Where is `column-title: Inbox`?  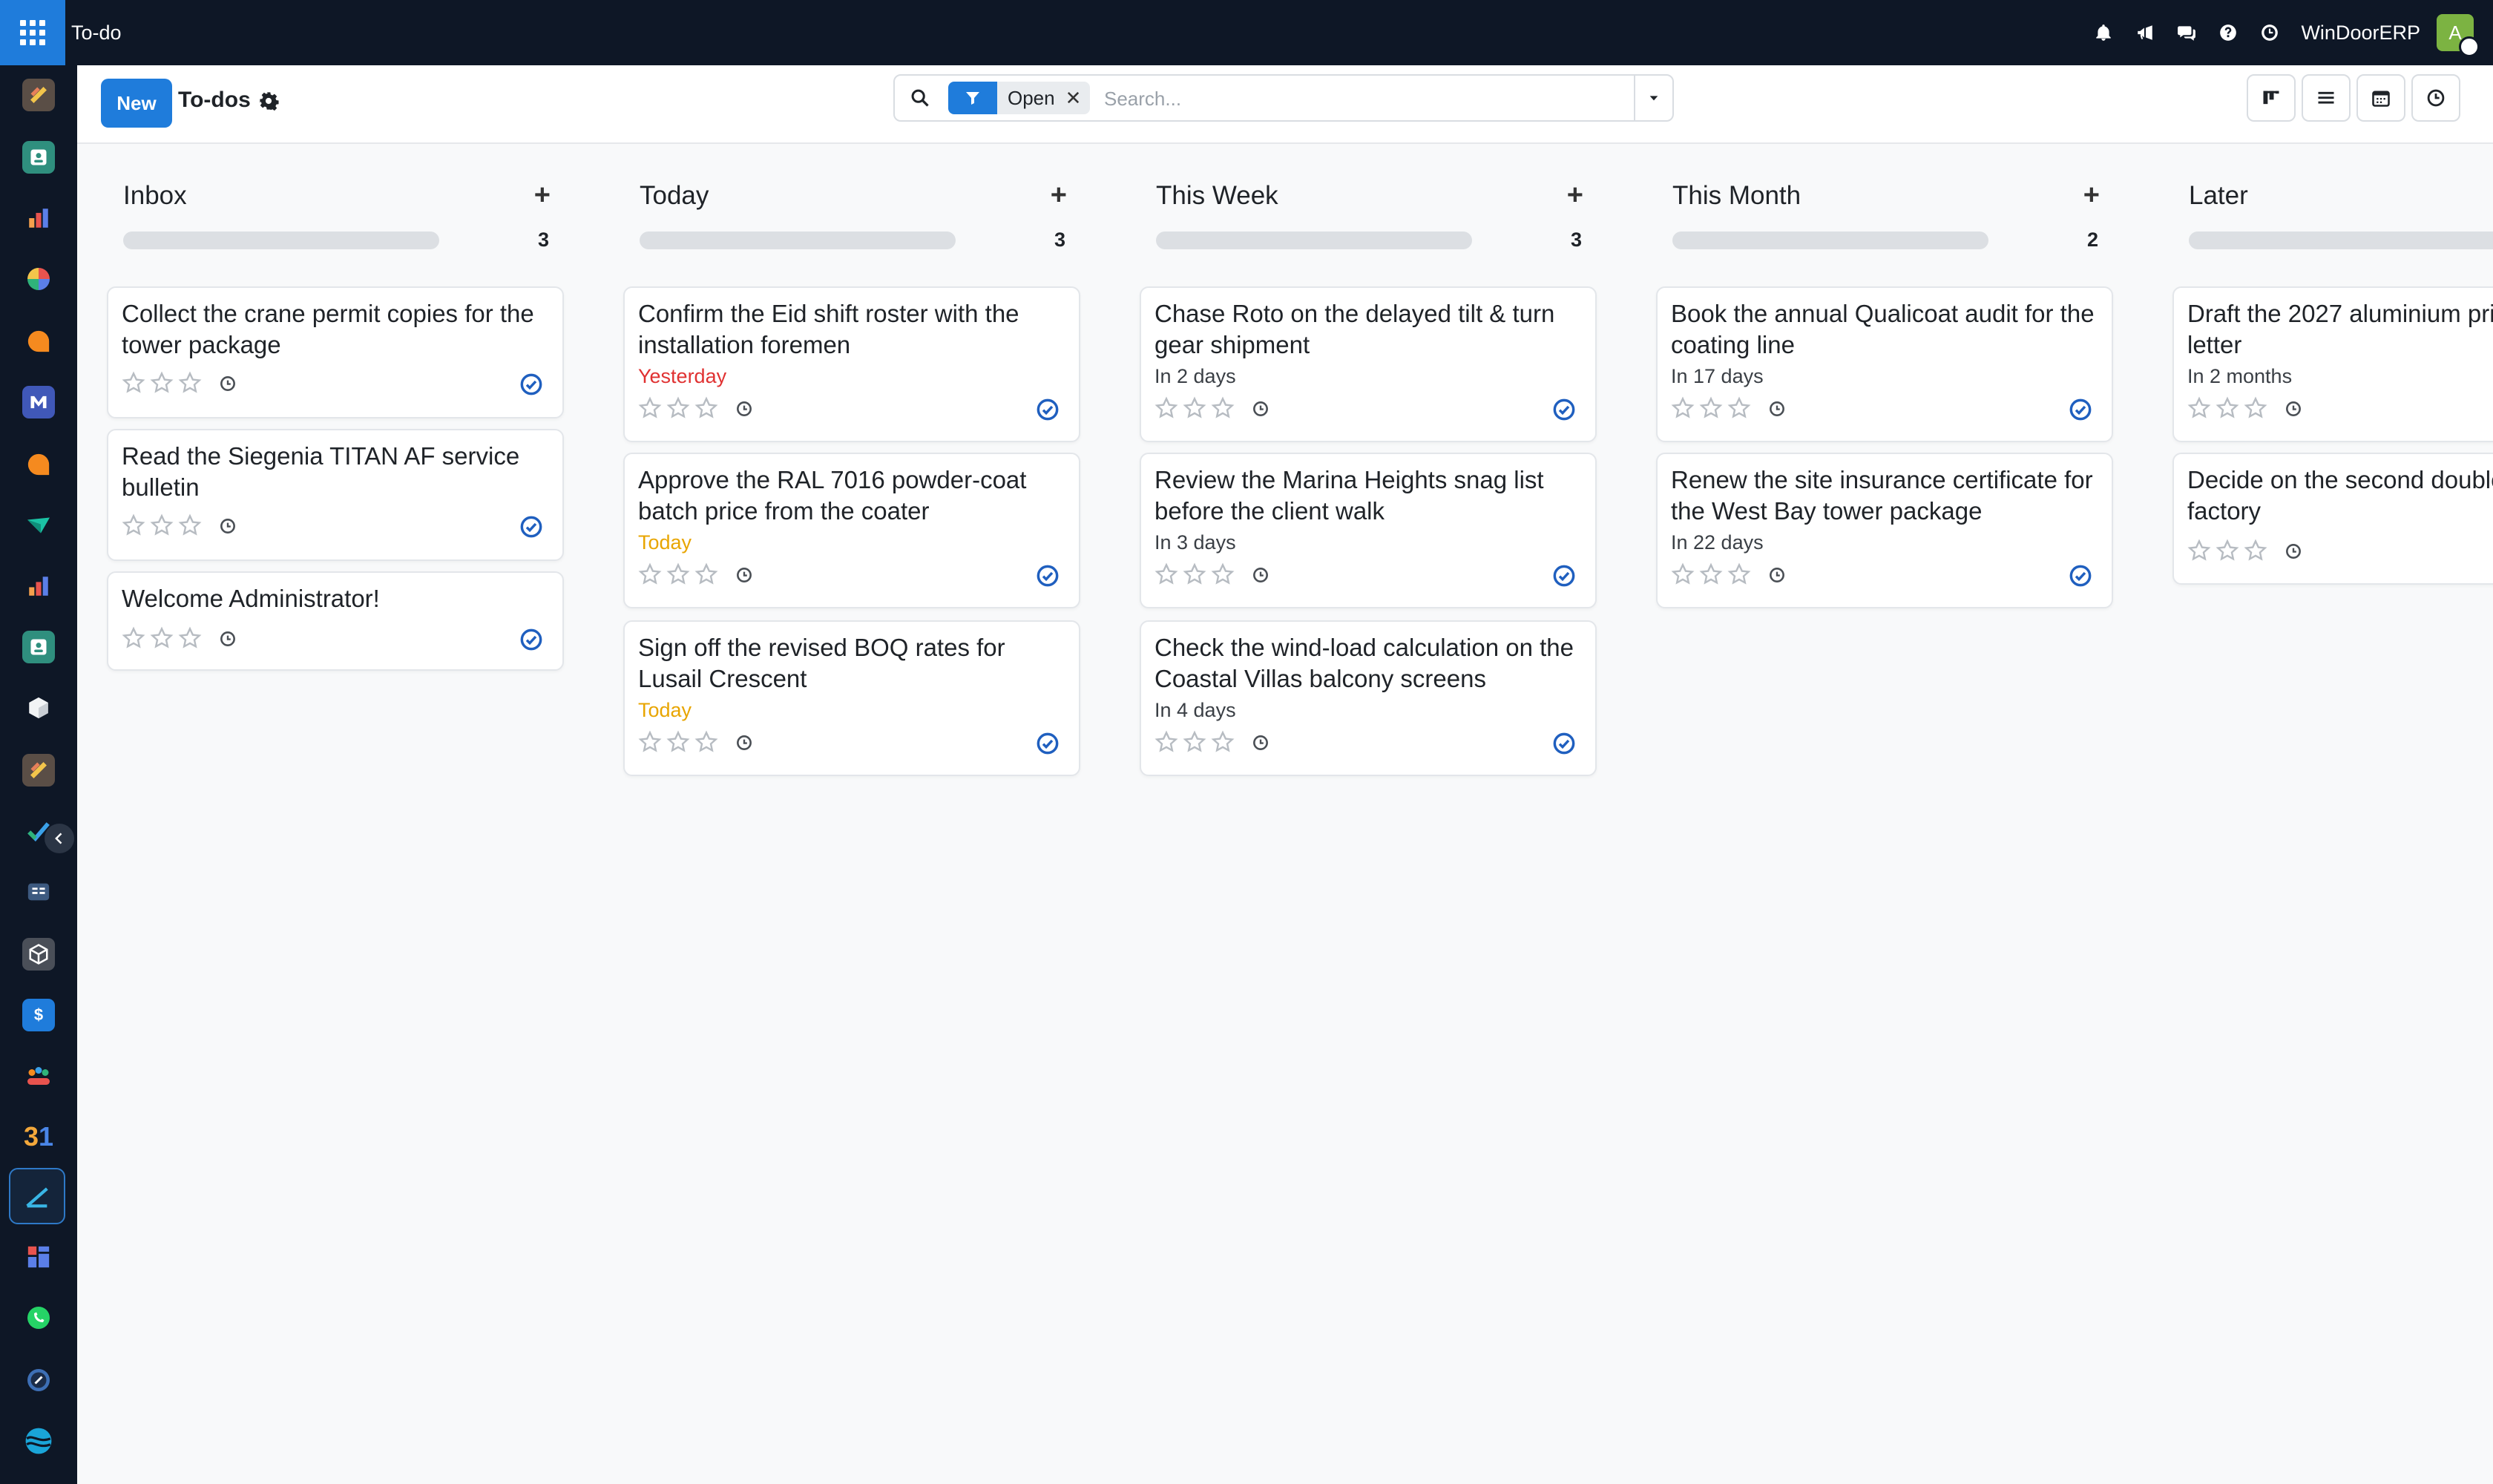 column-title: Inbox is located at coordinates (155, 196).